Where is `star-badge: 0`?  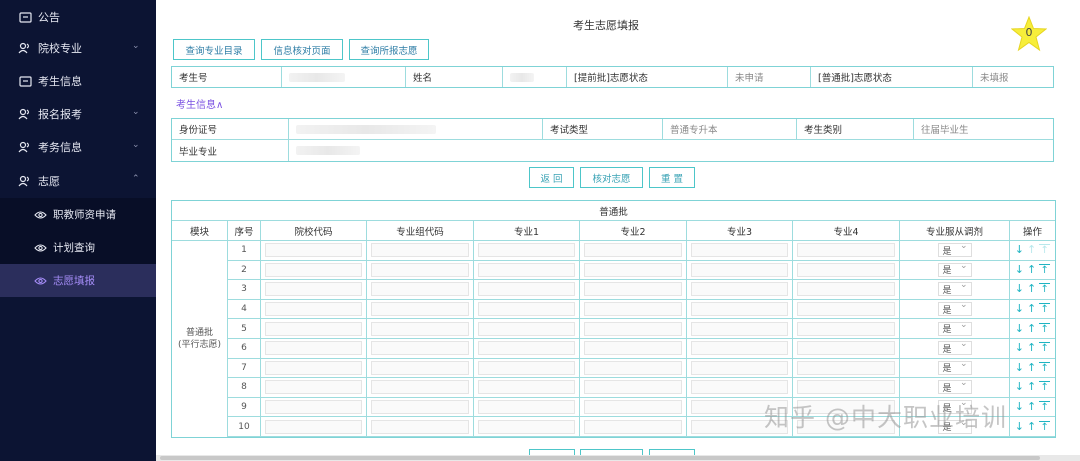 star-badge: 0 is located at coordinates (1029, 33).